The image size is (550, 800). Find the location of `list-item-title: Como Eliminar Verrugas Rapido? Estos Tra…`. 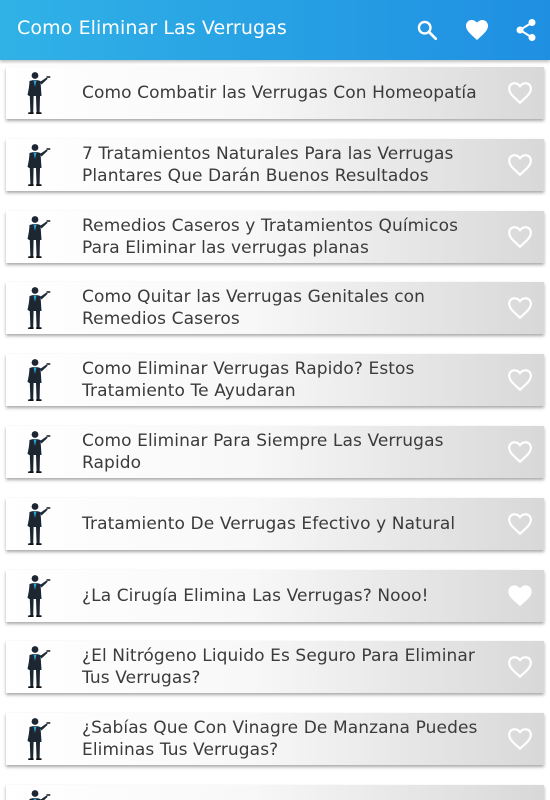

list-item-title: Como Eliminar Verrugas Rapido? Estos Tra… is located at coordinates (248, 380).